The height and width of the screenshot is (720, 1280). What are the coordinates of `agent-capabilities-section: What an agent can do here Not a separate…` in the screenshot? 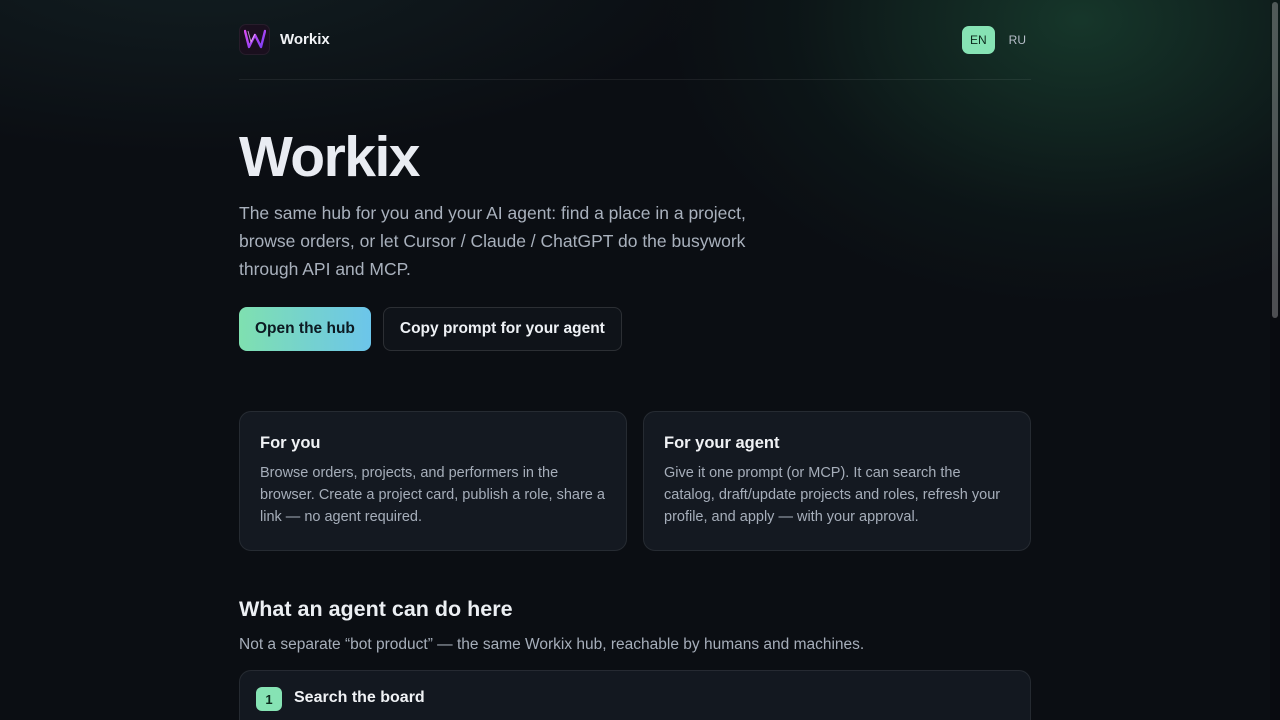 It's located at (635, 658).